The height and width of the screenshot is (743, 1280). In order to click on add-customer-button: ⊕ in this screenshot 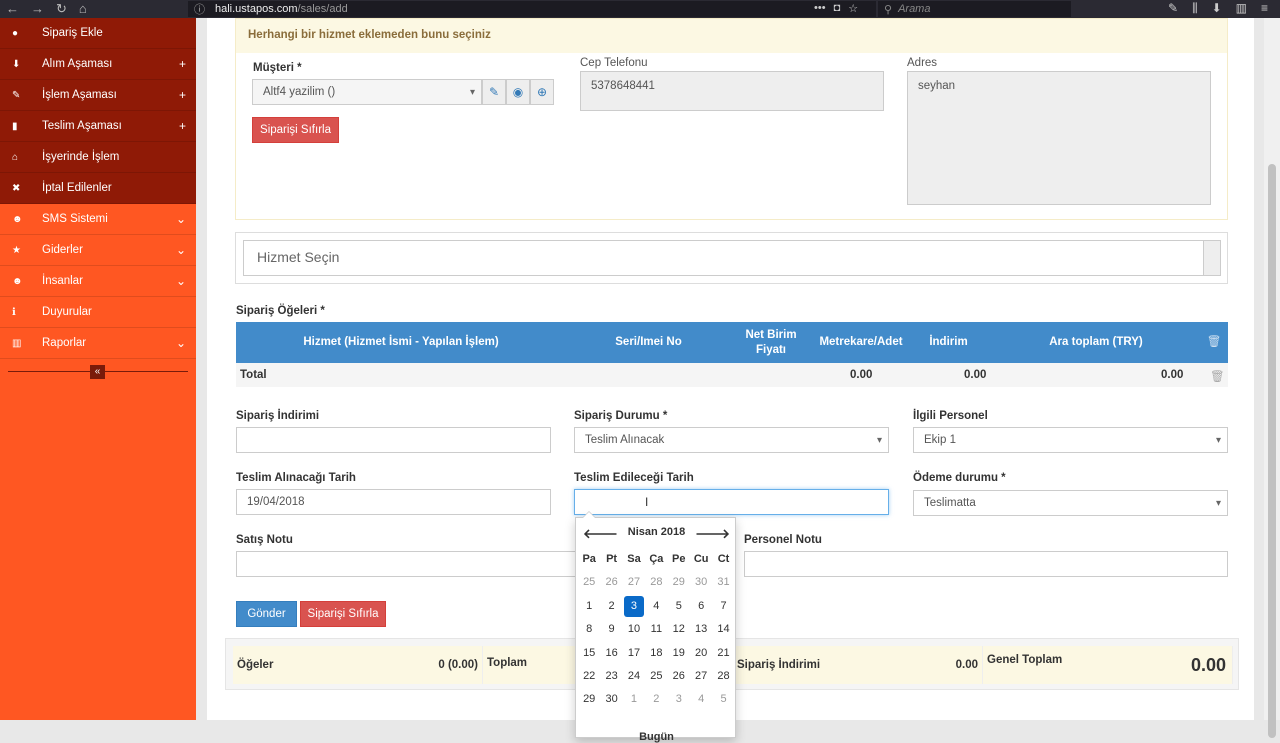, I will do `click(542, 92)`.